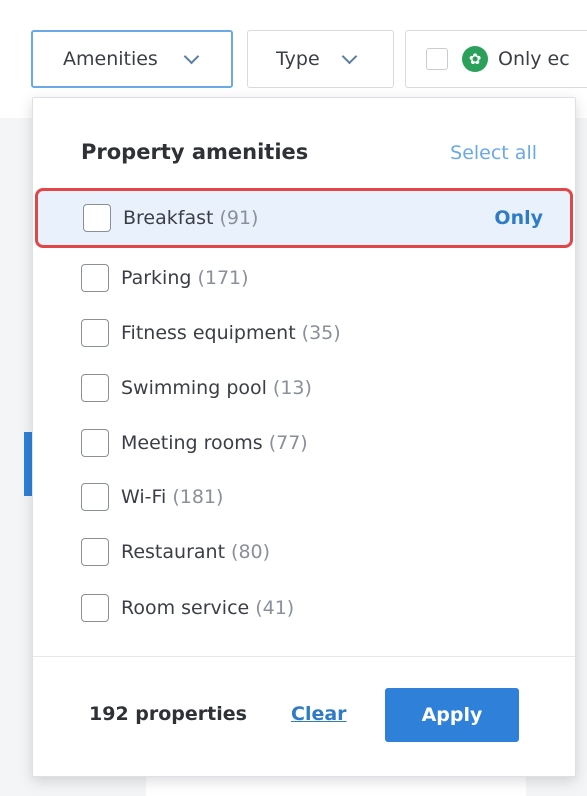  I want to click on amenity-option-meeting-rooms: Meeting rooms (77), so click(304, 443).